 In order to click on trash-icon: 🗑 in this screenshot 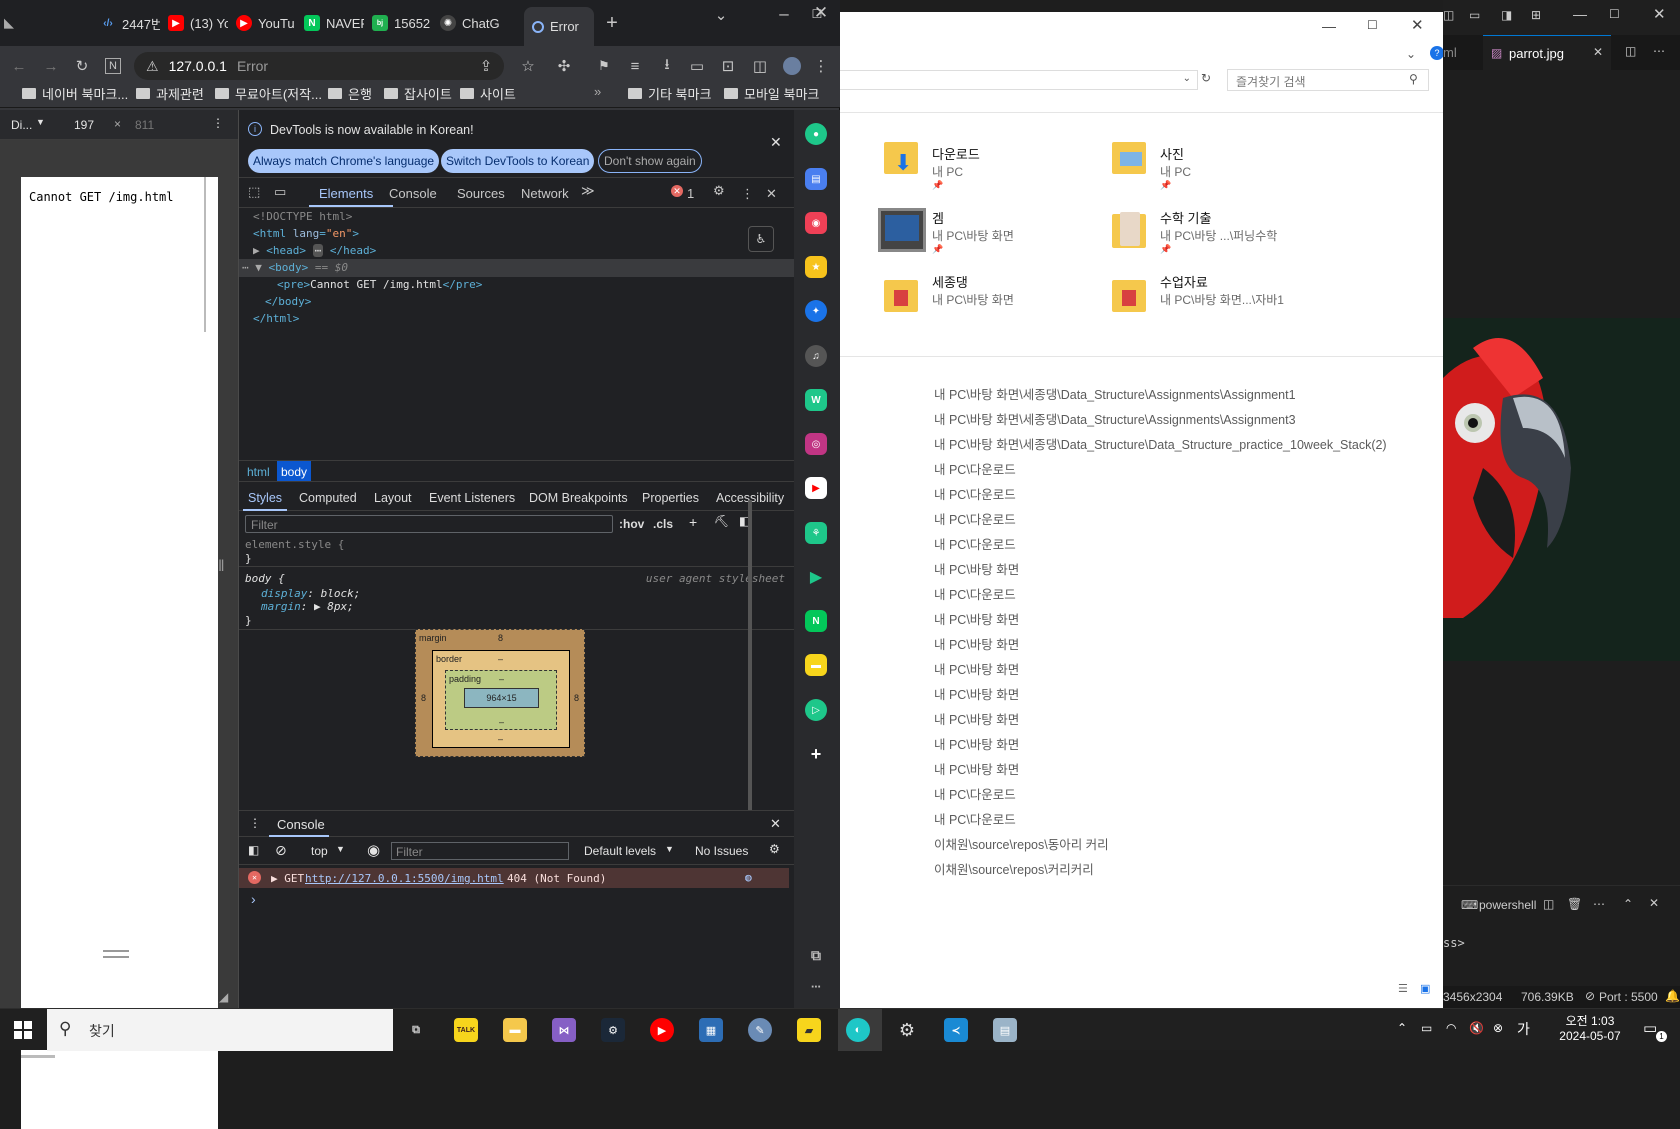, I will do `click(1574, 904)`.